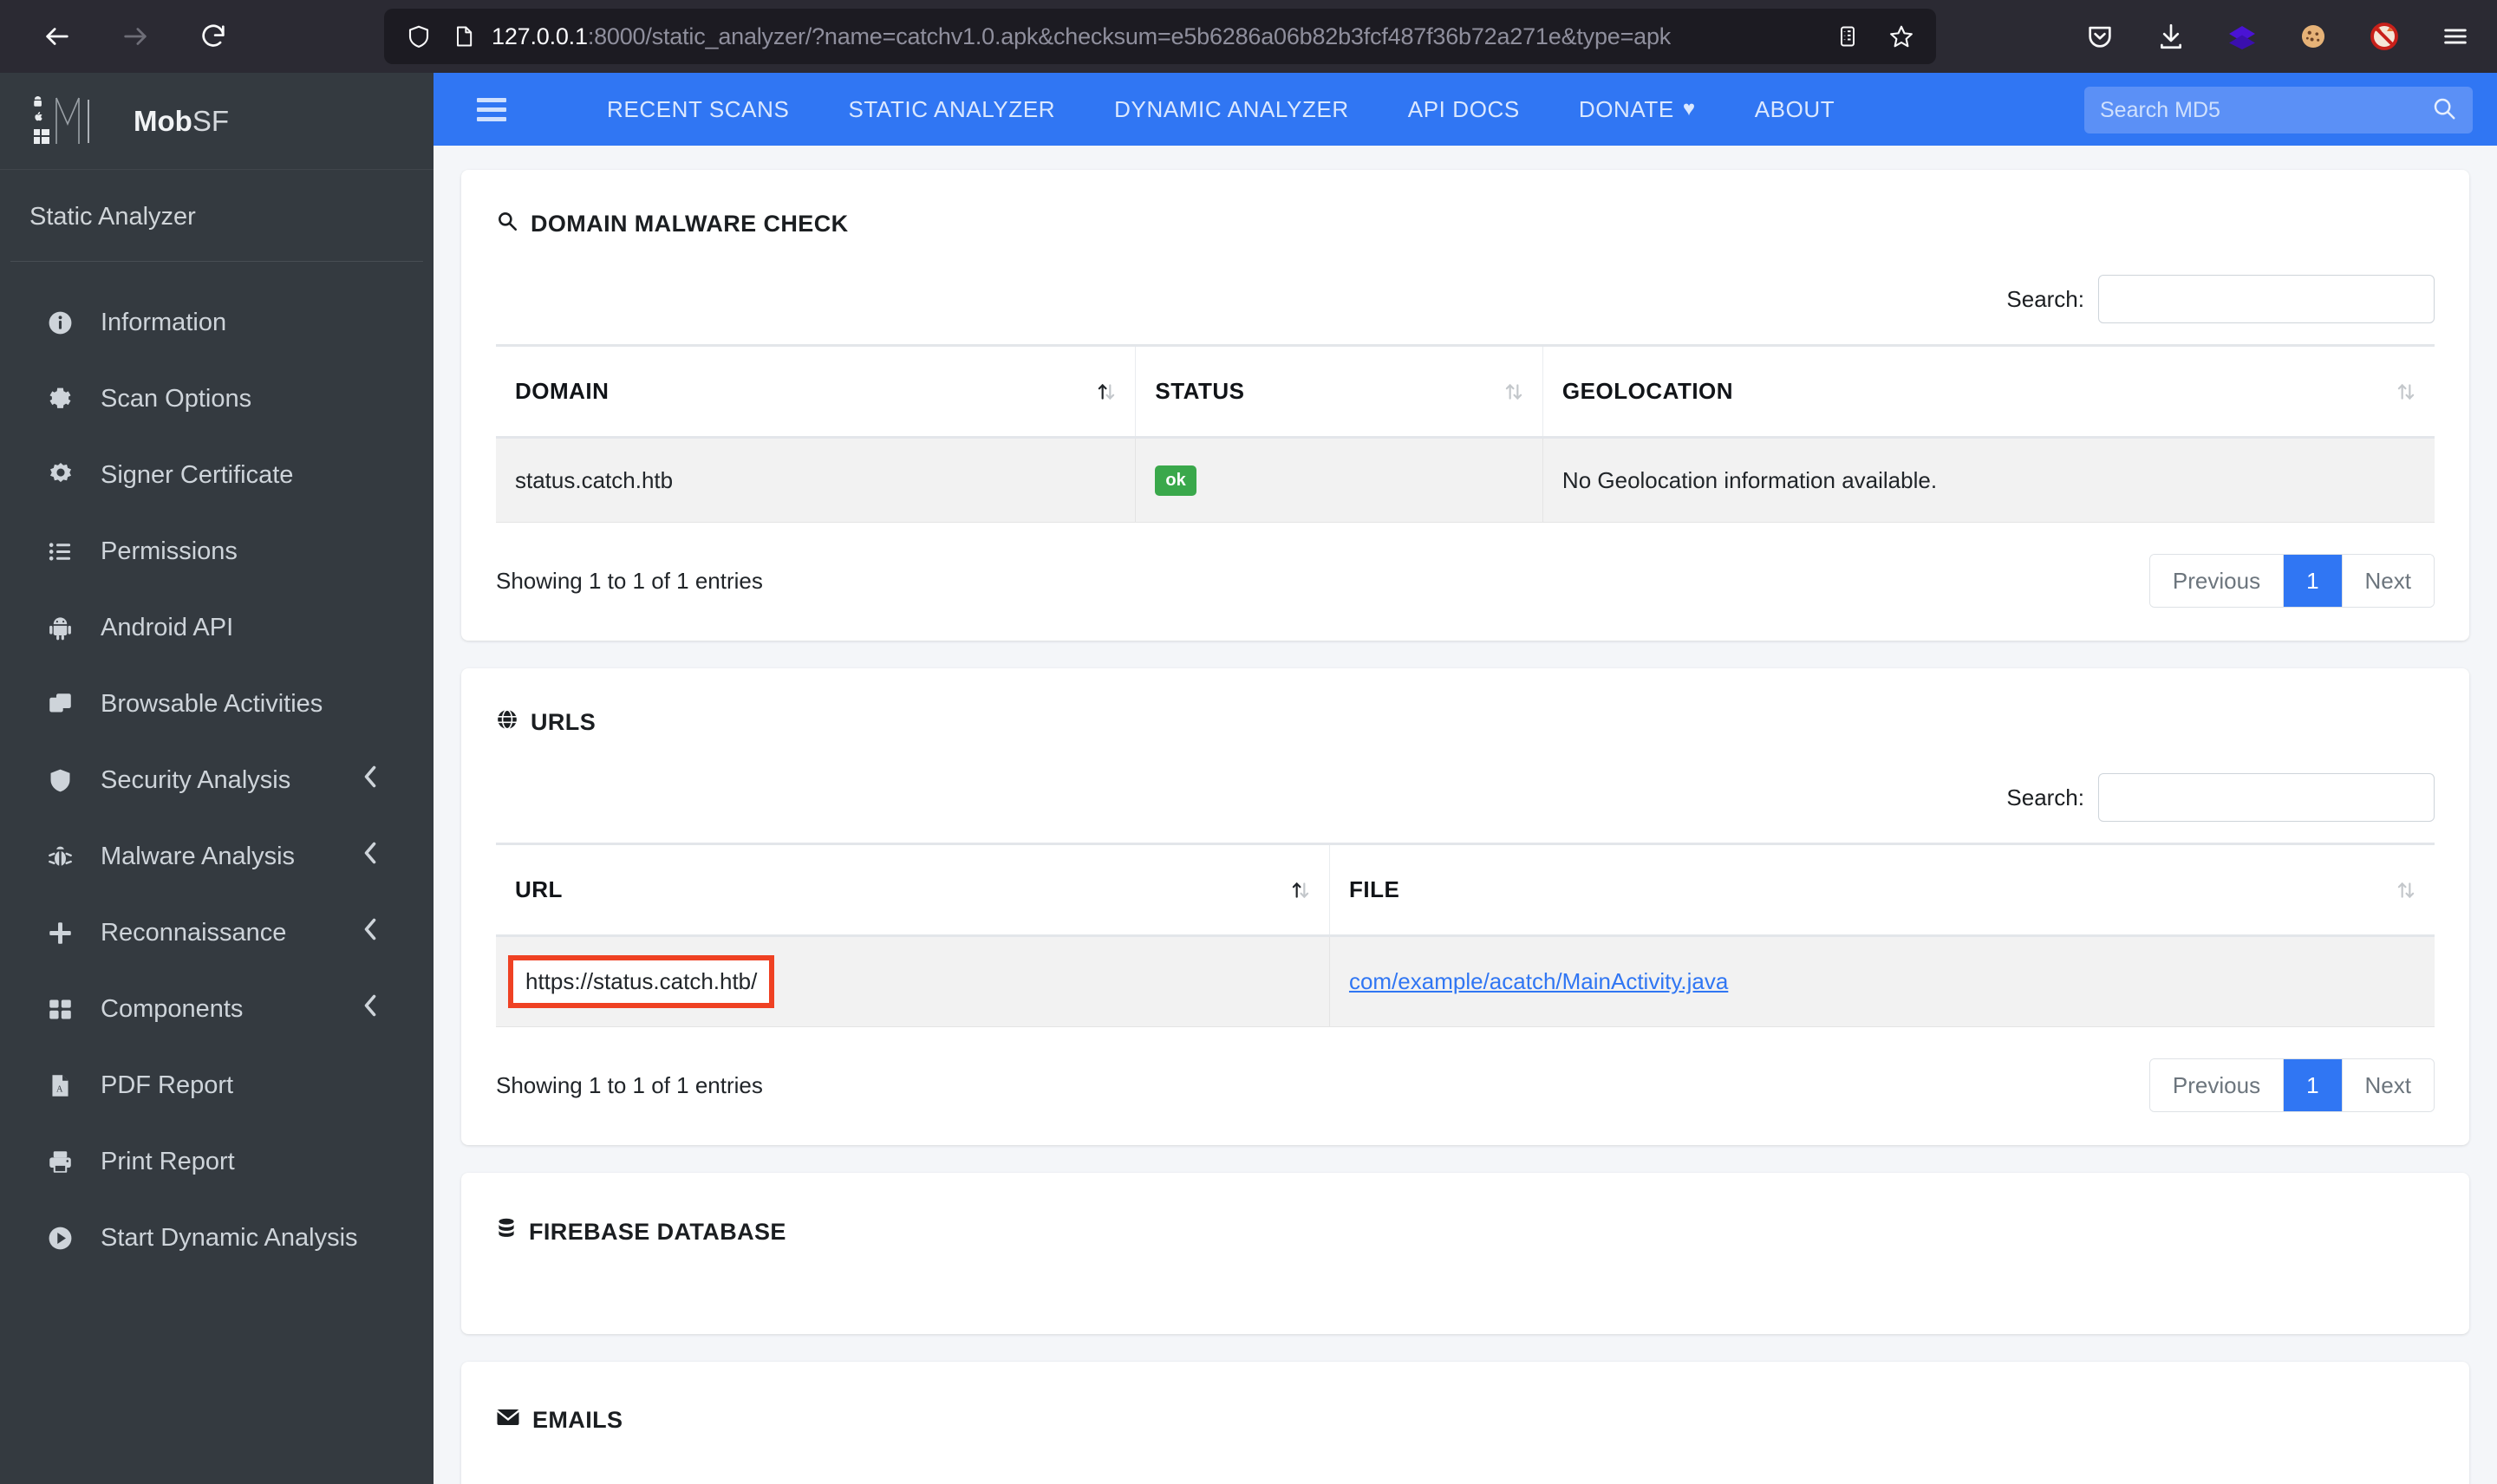  What do you see at coordinates (1231, 109) in the screenshot?
I see `nav-link-dynamic-analyzer: DYNAMIC ANALYZER` at bounding box center [1231, 109].